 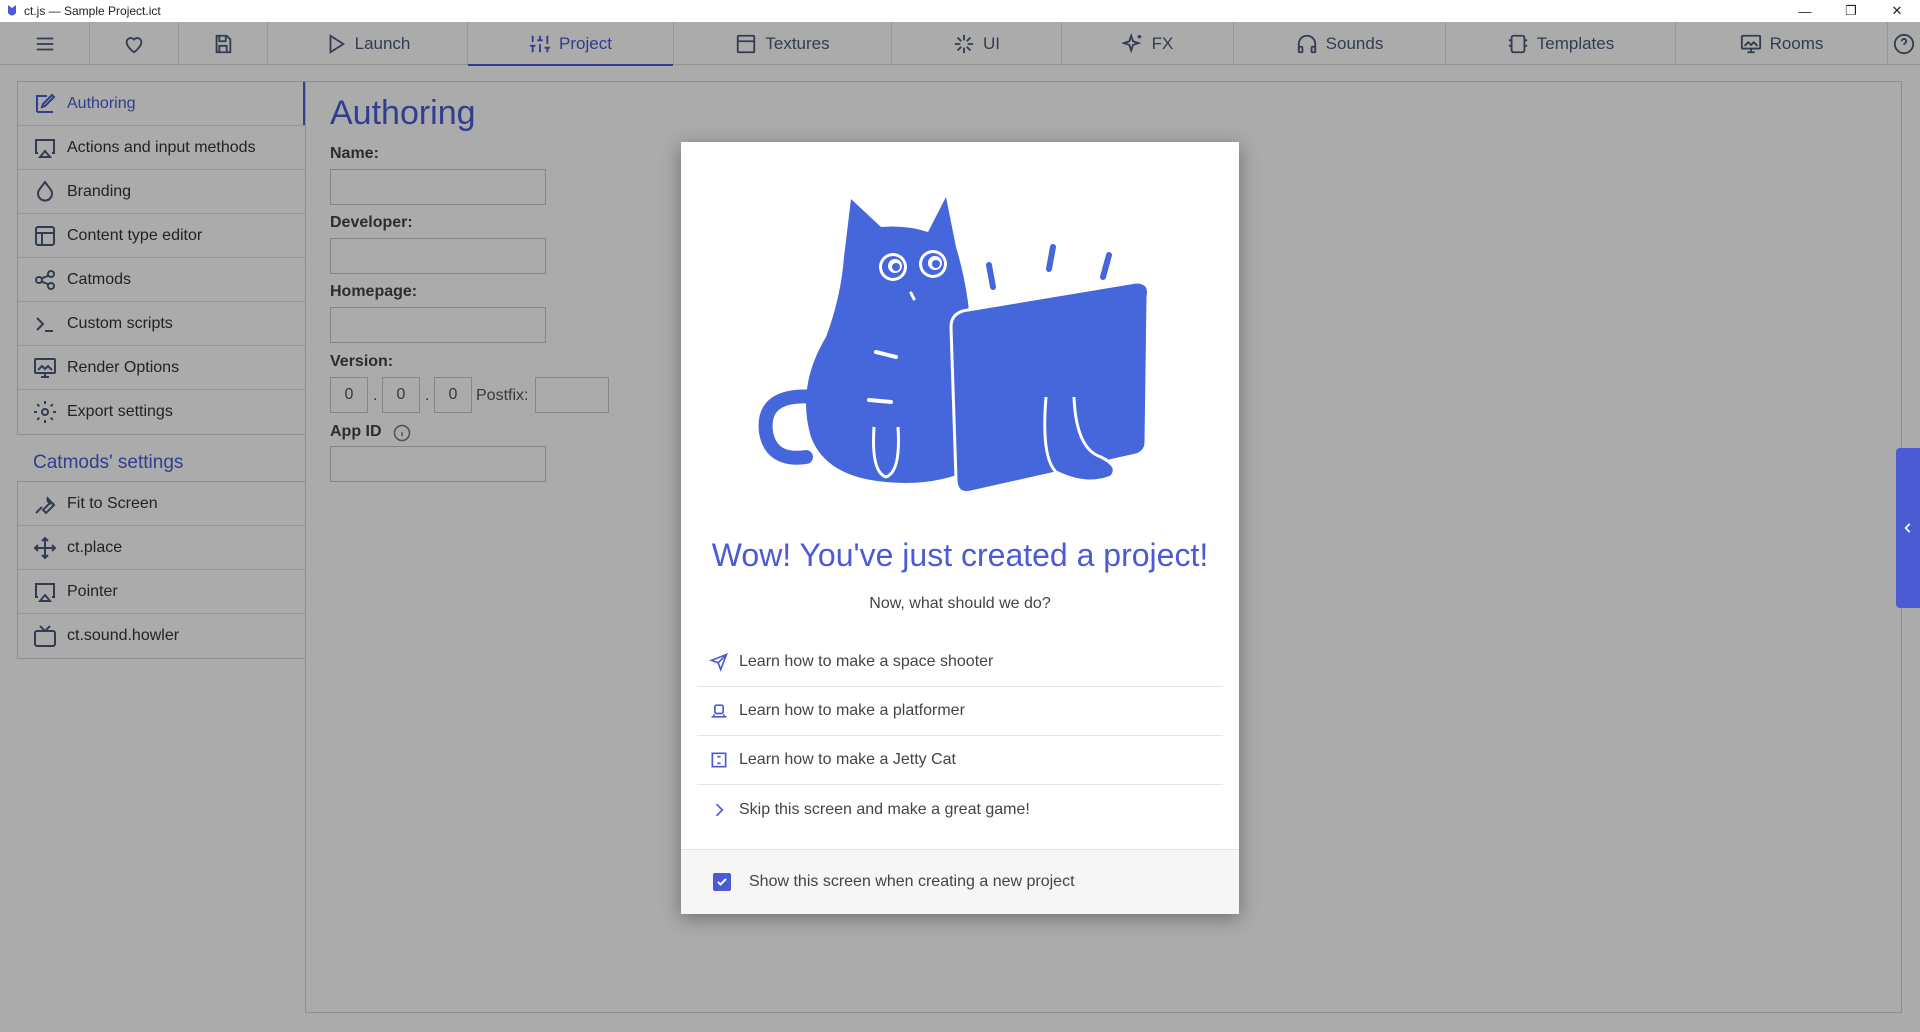 I want to click on dialog-subtitle: Now, what should we do?, so click(x=960, y=603).